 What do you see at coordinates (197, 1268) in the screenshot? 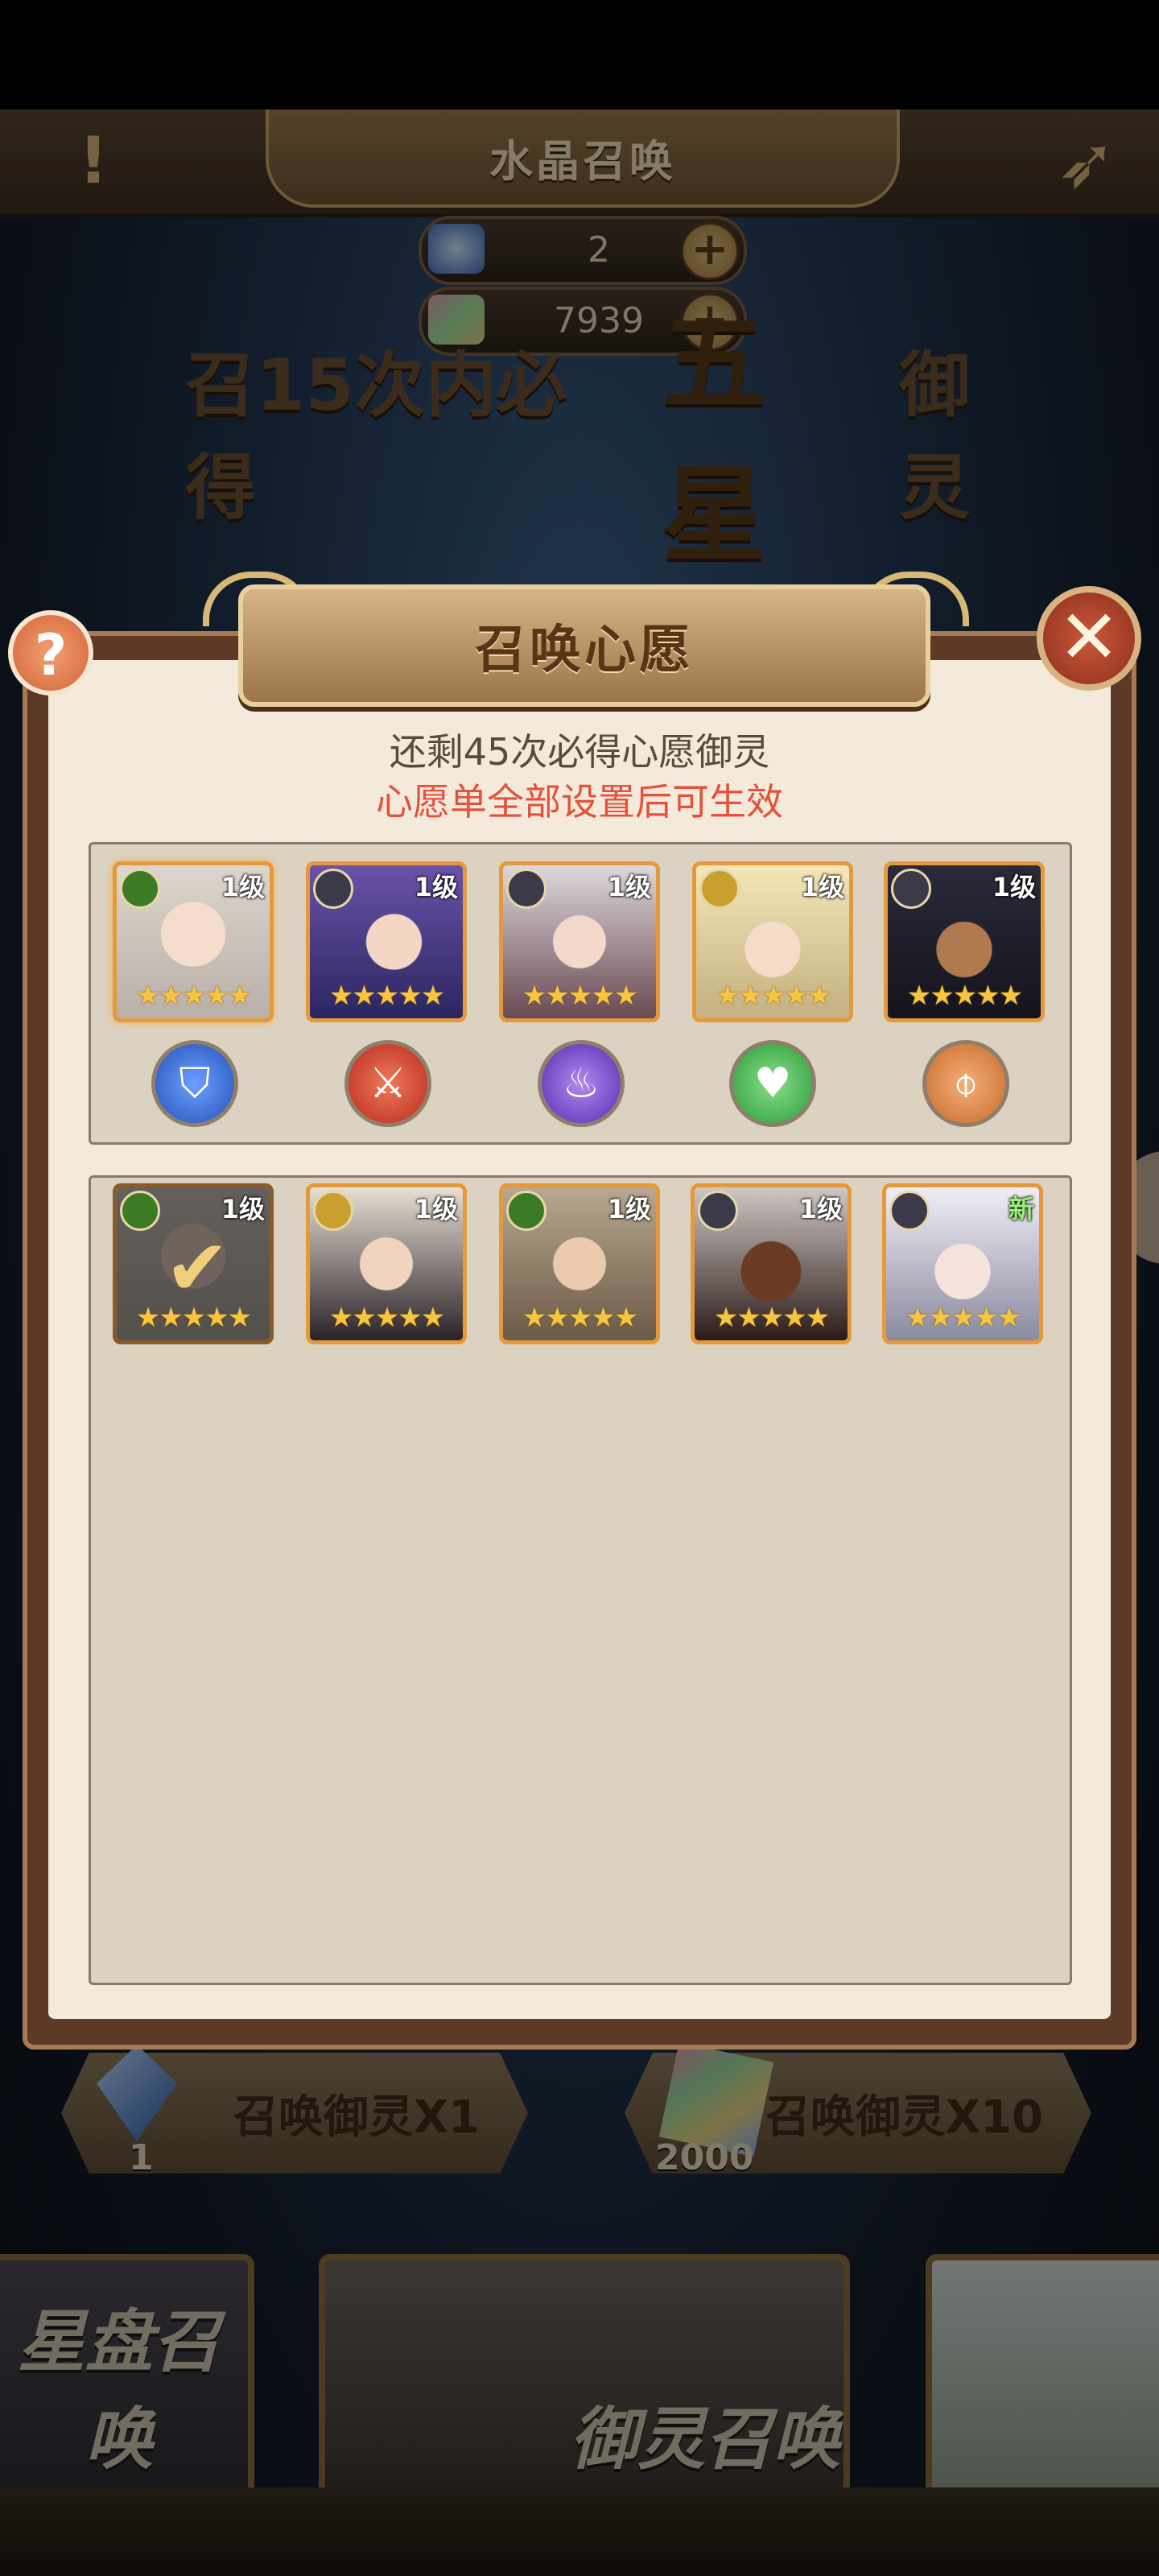
I see `checkmark-icon: ✔` at bounding box center [197, 1268].